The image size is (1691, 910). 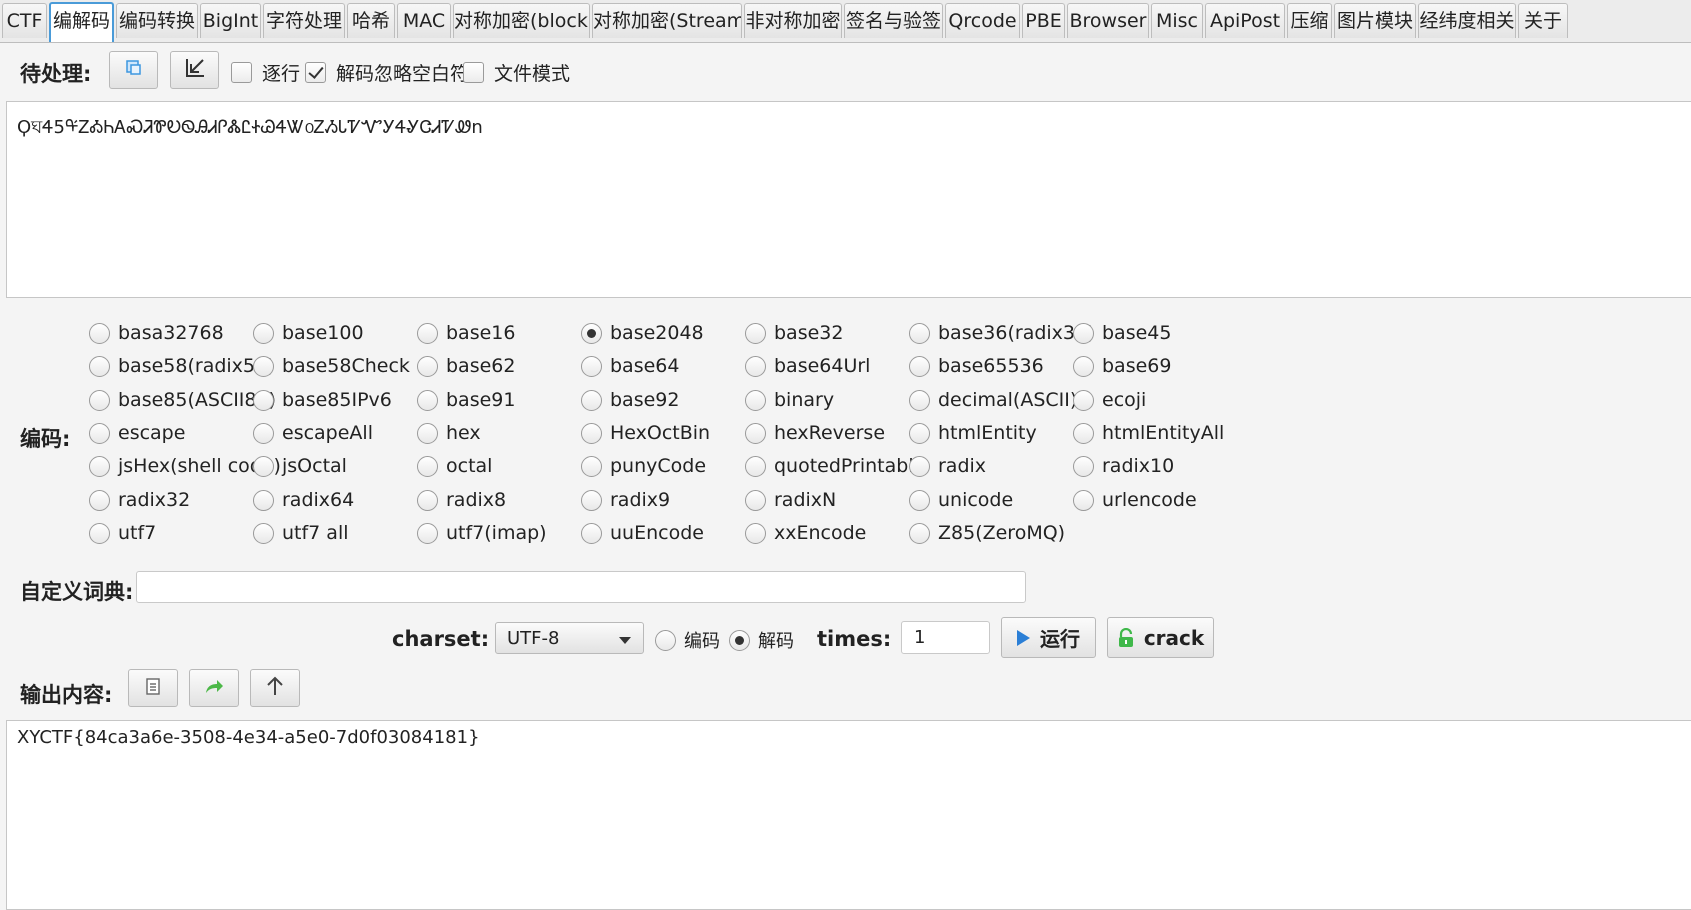 What do you see at coordinates (153, 688) in the screenshot?
I see `copy-output-button` at bounding box center [153, 688].